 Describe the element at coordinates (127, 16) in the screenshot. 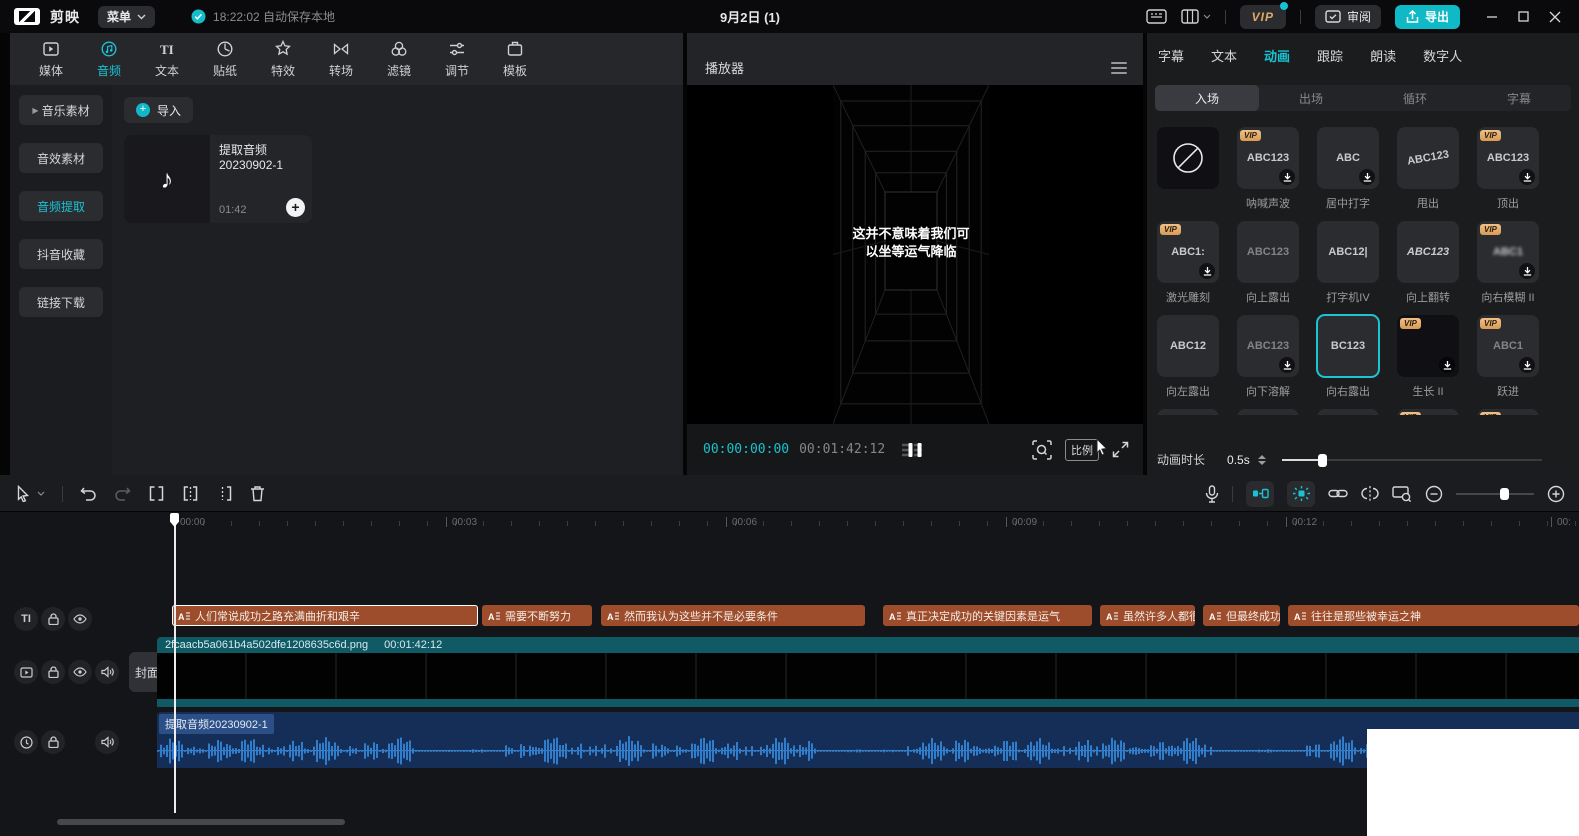

I see `menu-button: 菜单` at that location.